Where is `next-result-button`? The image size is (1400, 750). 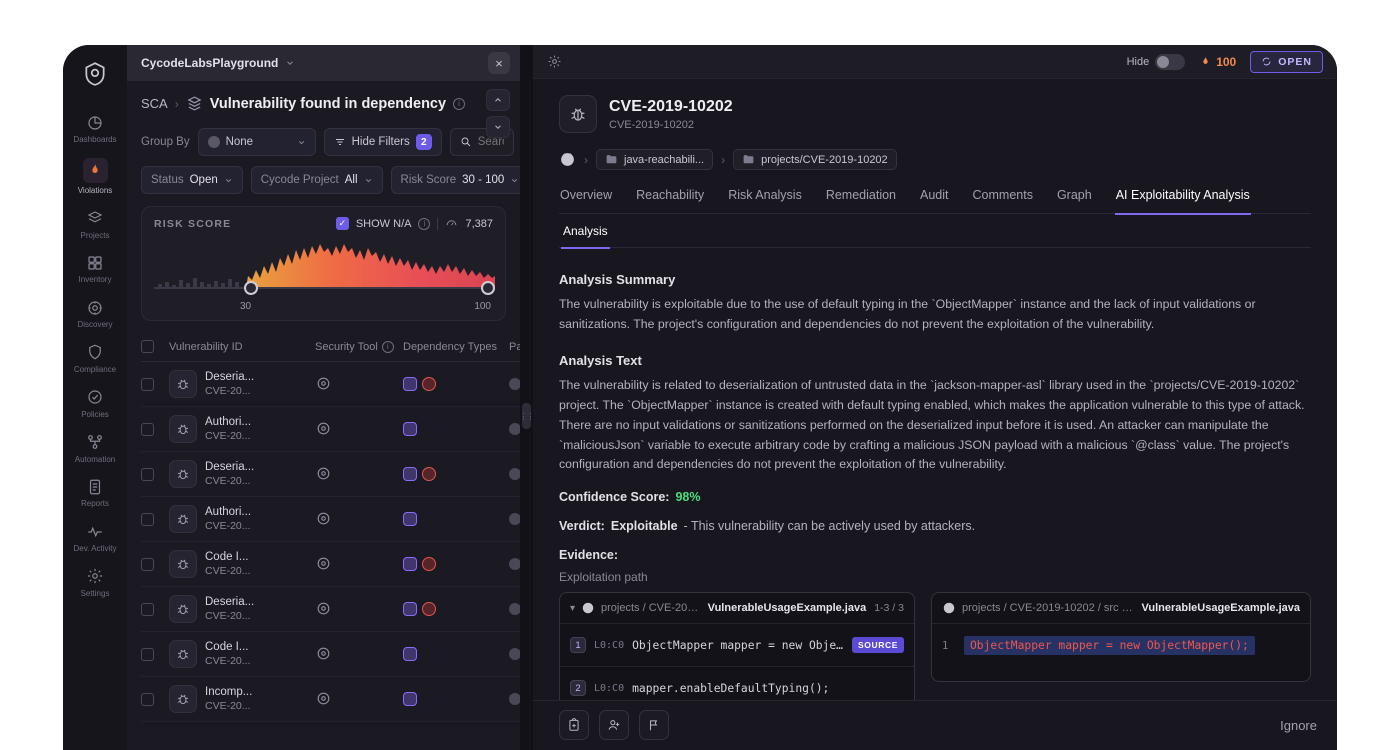 next-result-button is located at coordinates (498, 127).